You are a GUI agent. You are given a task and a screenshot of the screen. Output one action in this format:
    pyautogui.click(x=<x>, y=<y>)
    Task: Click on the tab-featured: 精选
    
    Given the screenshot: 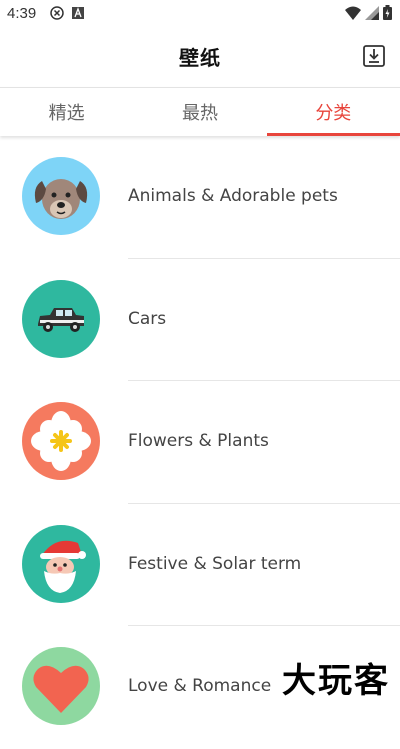 What is the action you would take?
    pyautogui.click(x=66, y=112)
    